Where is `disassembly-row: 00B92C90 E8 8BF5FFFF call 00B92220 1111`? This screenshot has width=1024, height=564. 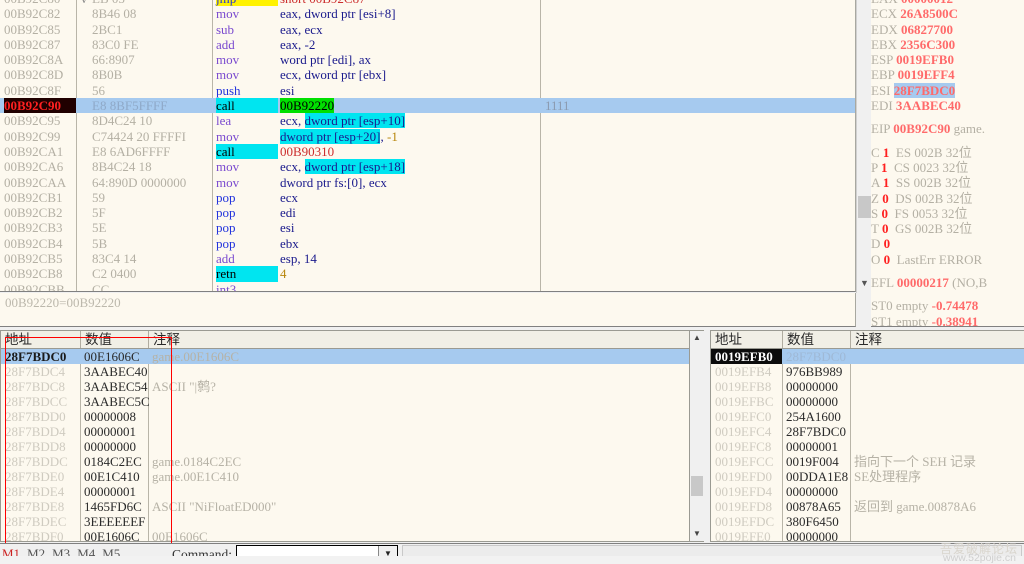
disassembly-row: 00B92C90 E8 8BF5FFFF call 00B92220 1111 is located at coordinates (427, 106).